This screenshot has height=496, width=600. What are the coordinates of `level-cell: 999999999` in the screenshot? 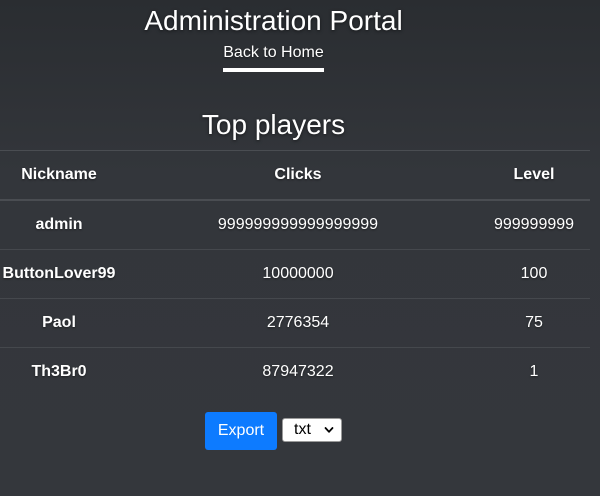 It's located at (534, 225).